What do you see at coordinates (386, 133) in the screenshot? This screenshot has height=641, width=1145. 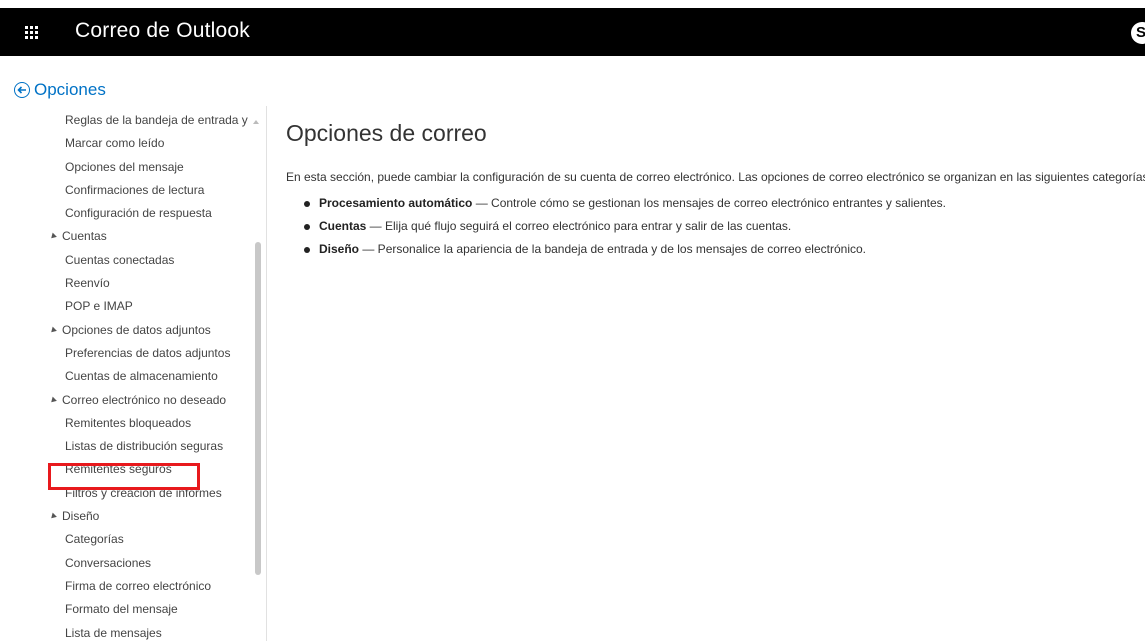 I see `page-title: Opciones de correo` at bounding box center [386, 133].